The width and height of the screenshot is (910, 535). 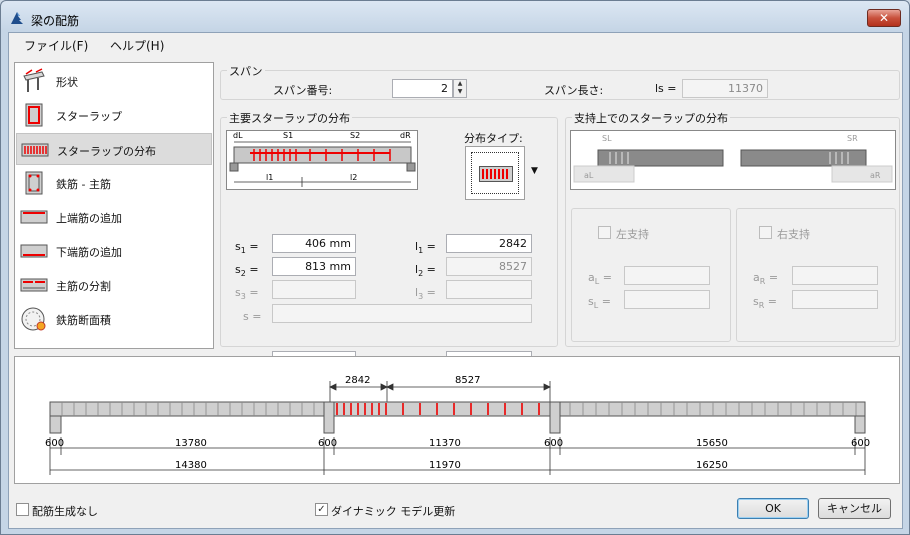 I want to click on diagram-l1-text: l1, so click(x=269, y=177).